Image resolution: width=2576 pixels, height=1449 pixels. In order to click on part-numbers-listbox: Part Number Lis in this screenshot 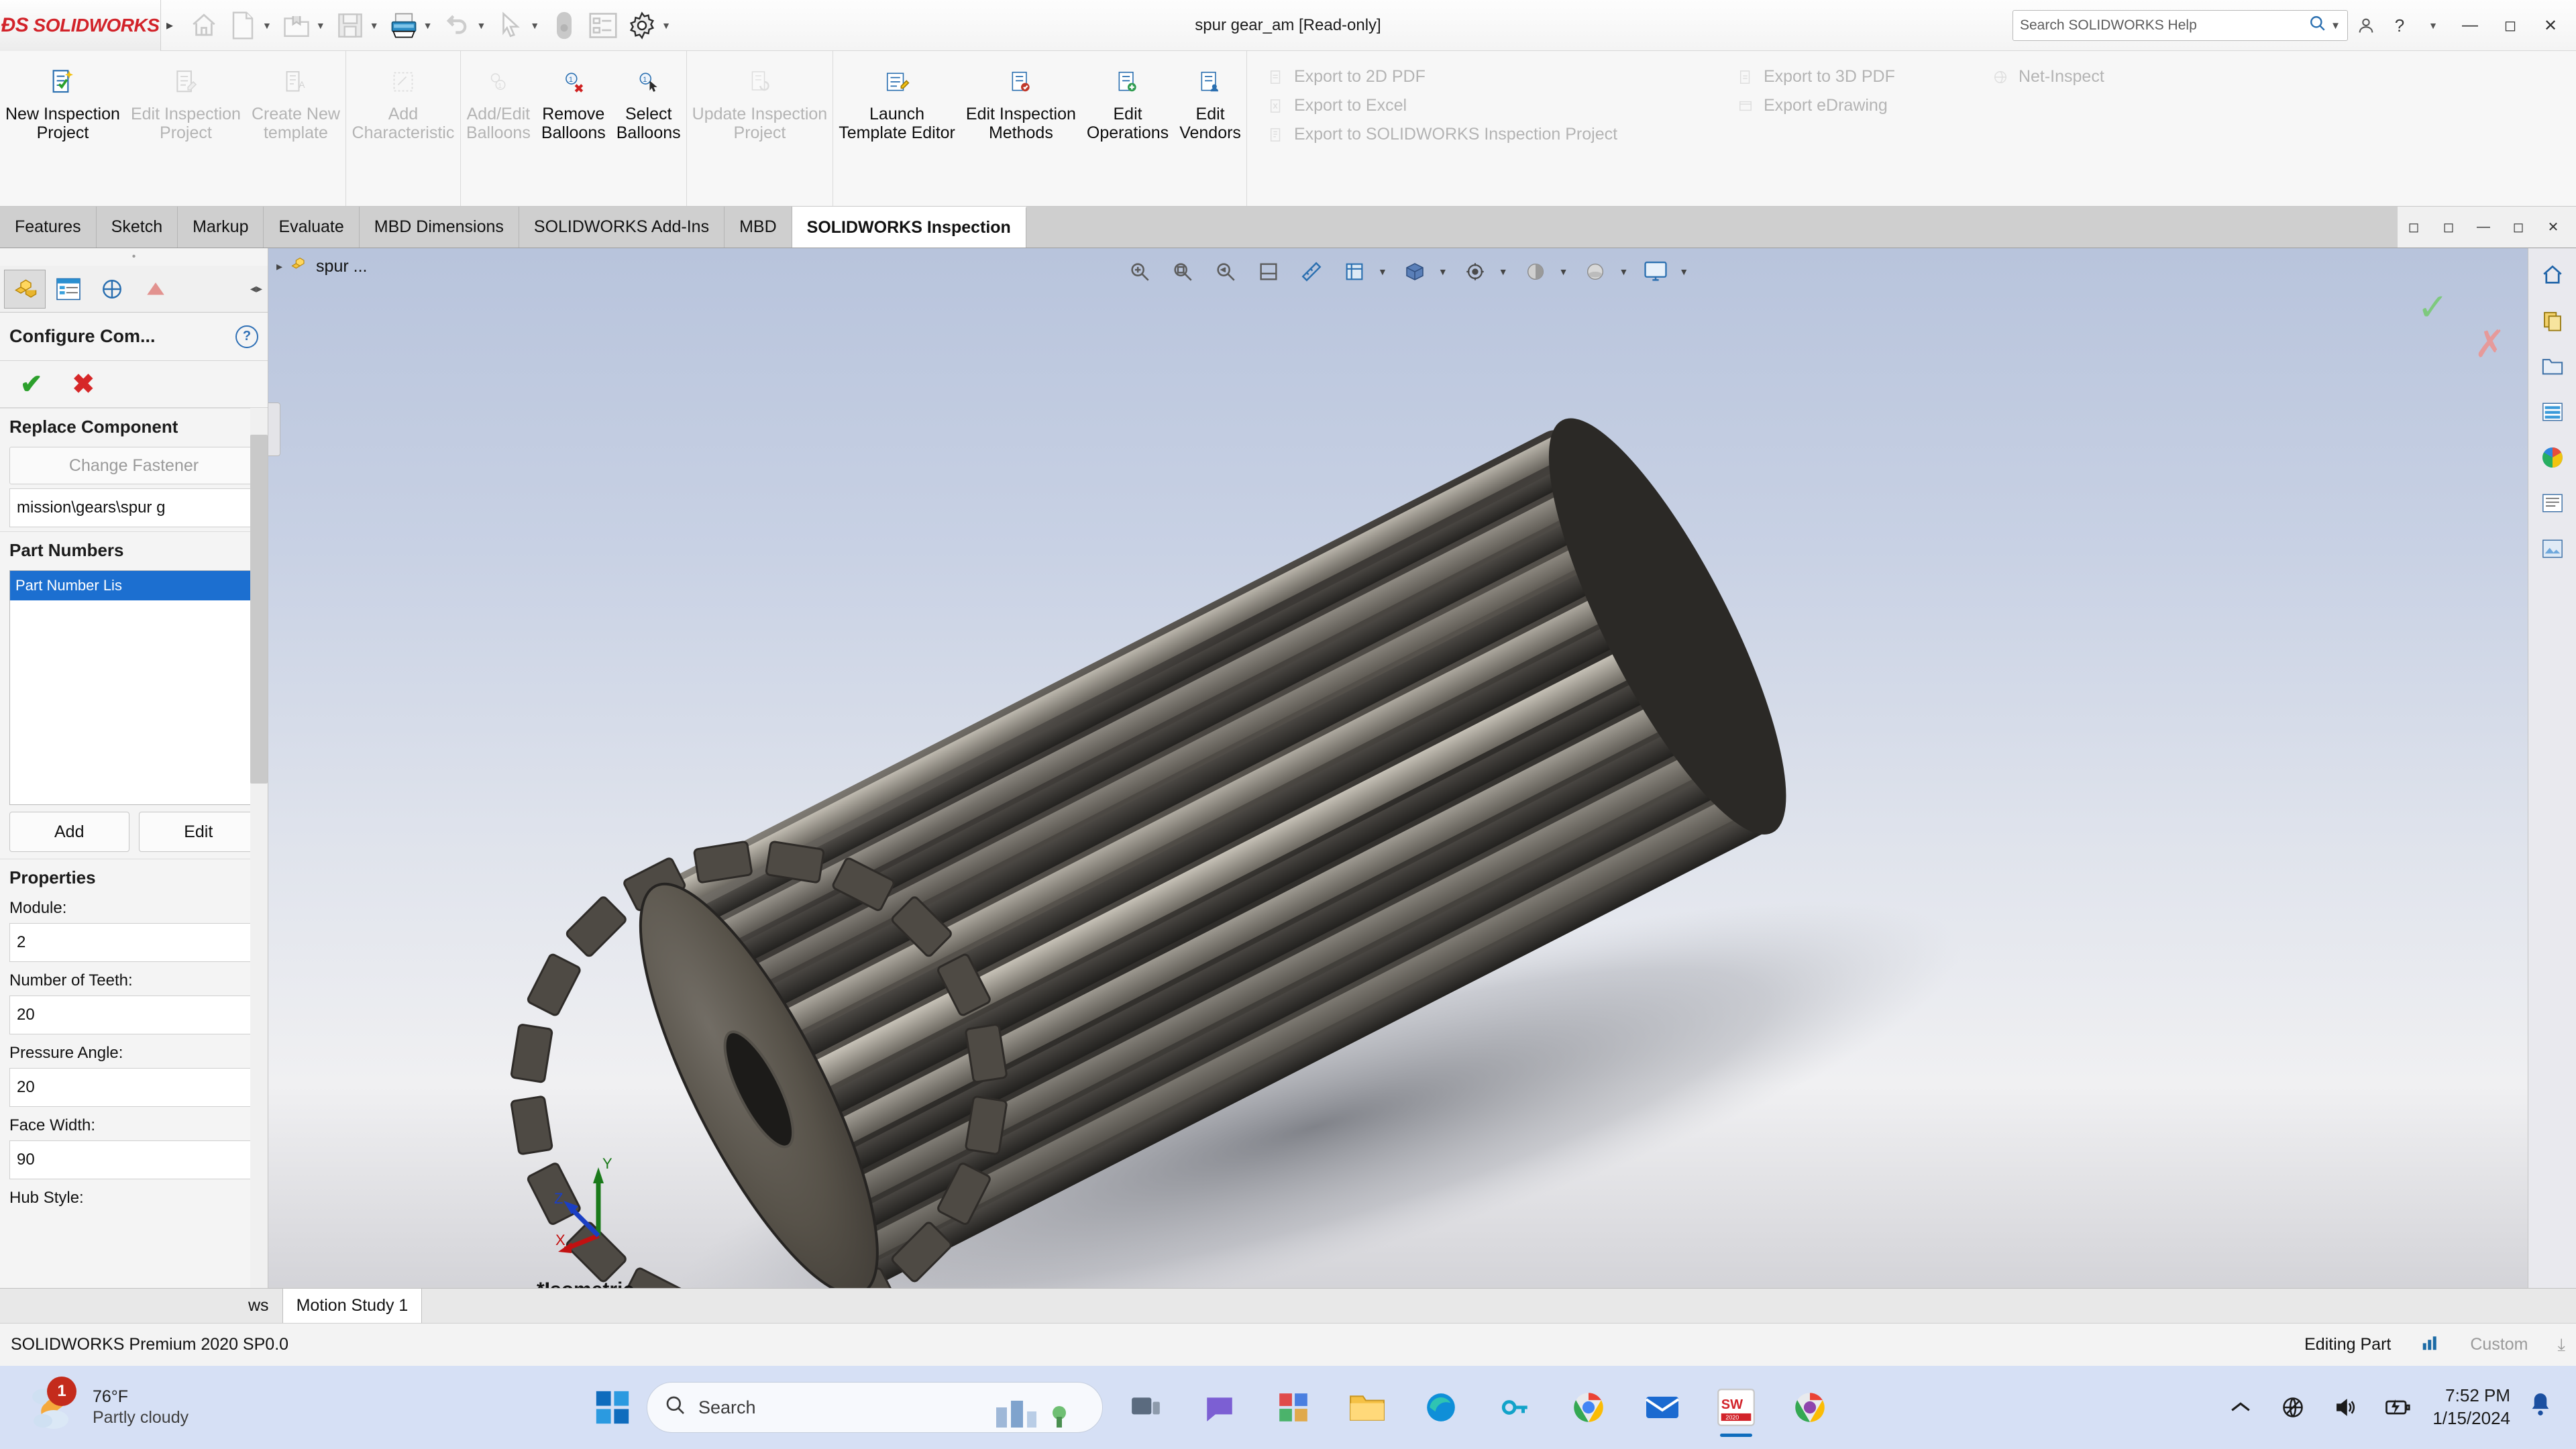, I will do `click(133, 687)`.